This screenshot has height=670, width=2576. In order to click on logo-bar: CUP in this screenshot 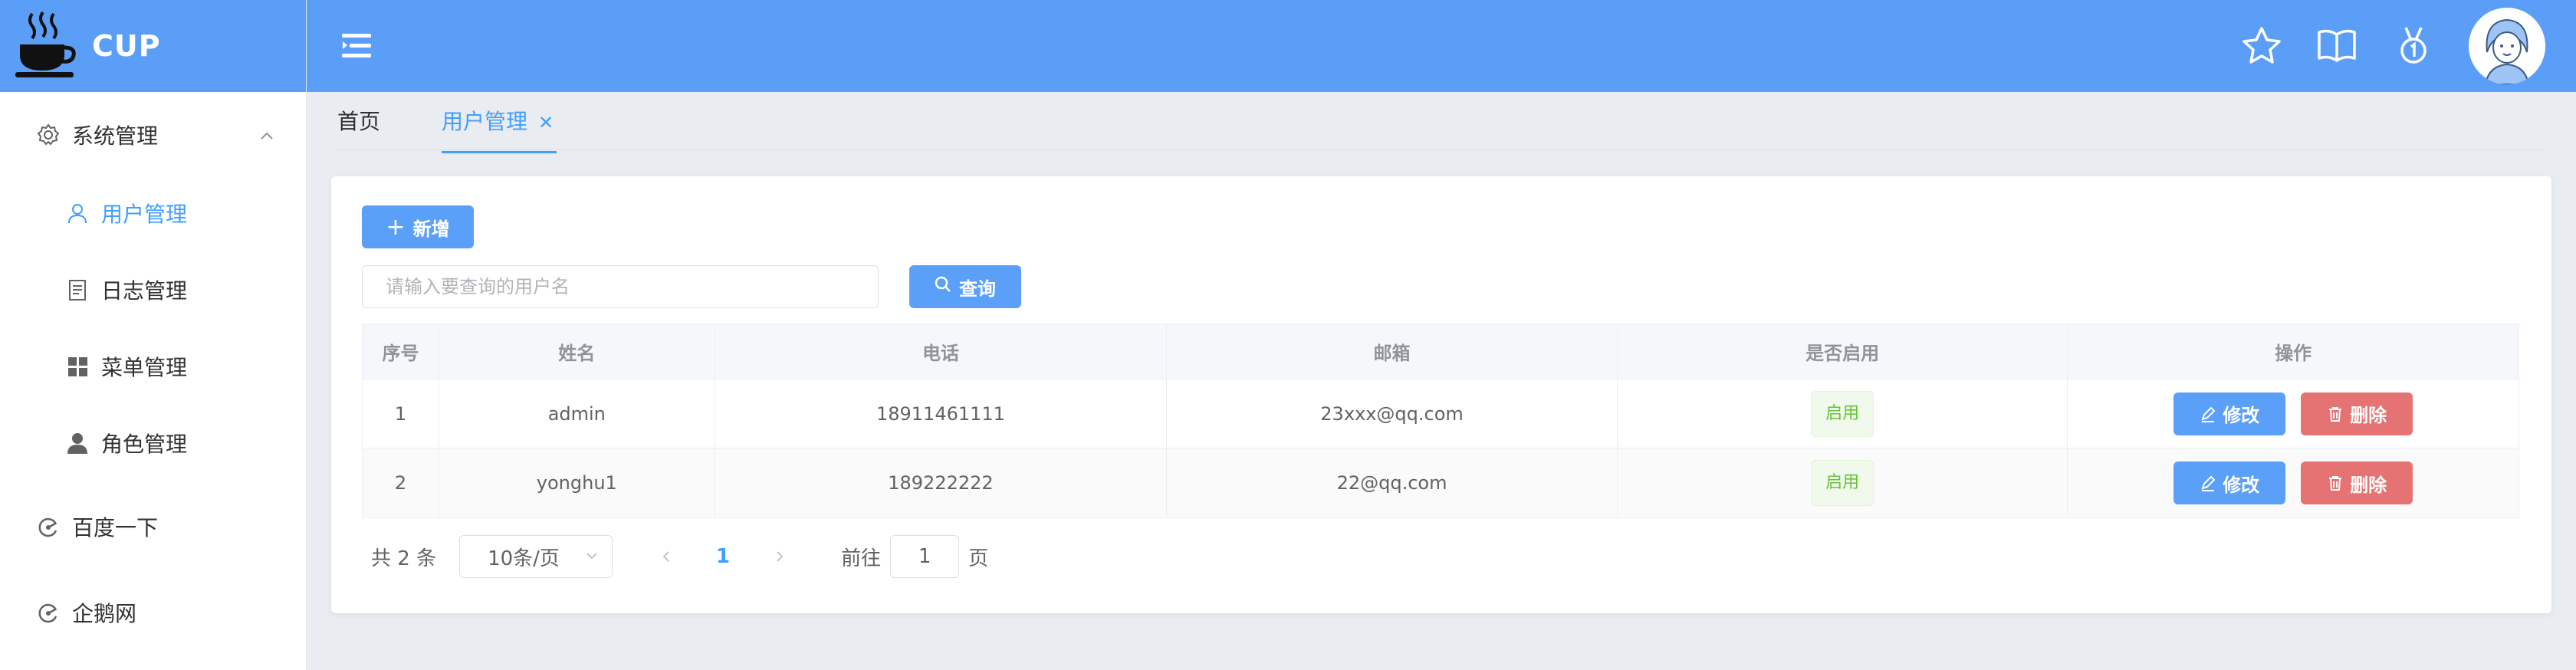, I will do `click(153, 46)`.